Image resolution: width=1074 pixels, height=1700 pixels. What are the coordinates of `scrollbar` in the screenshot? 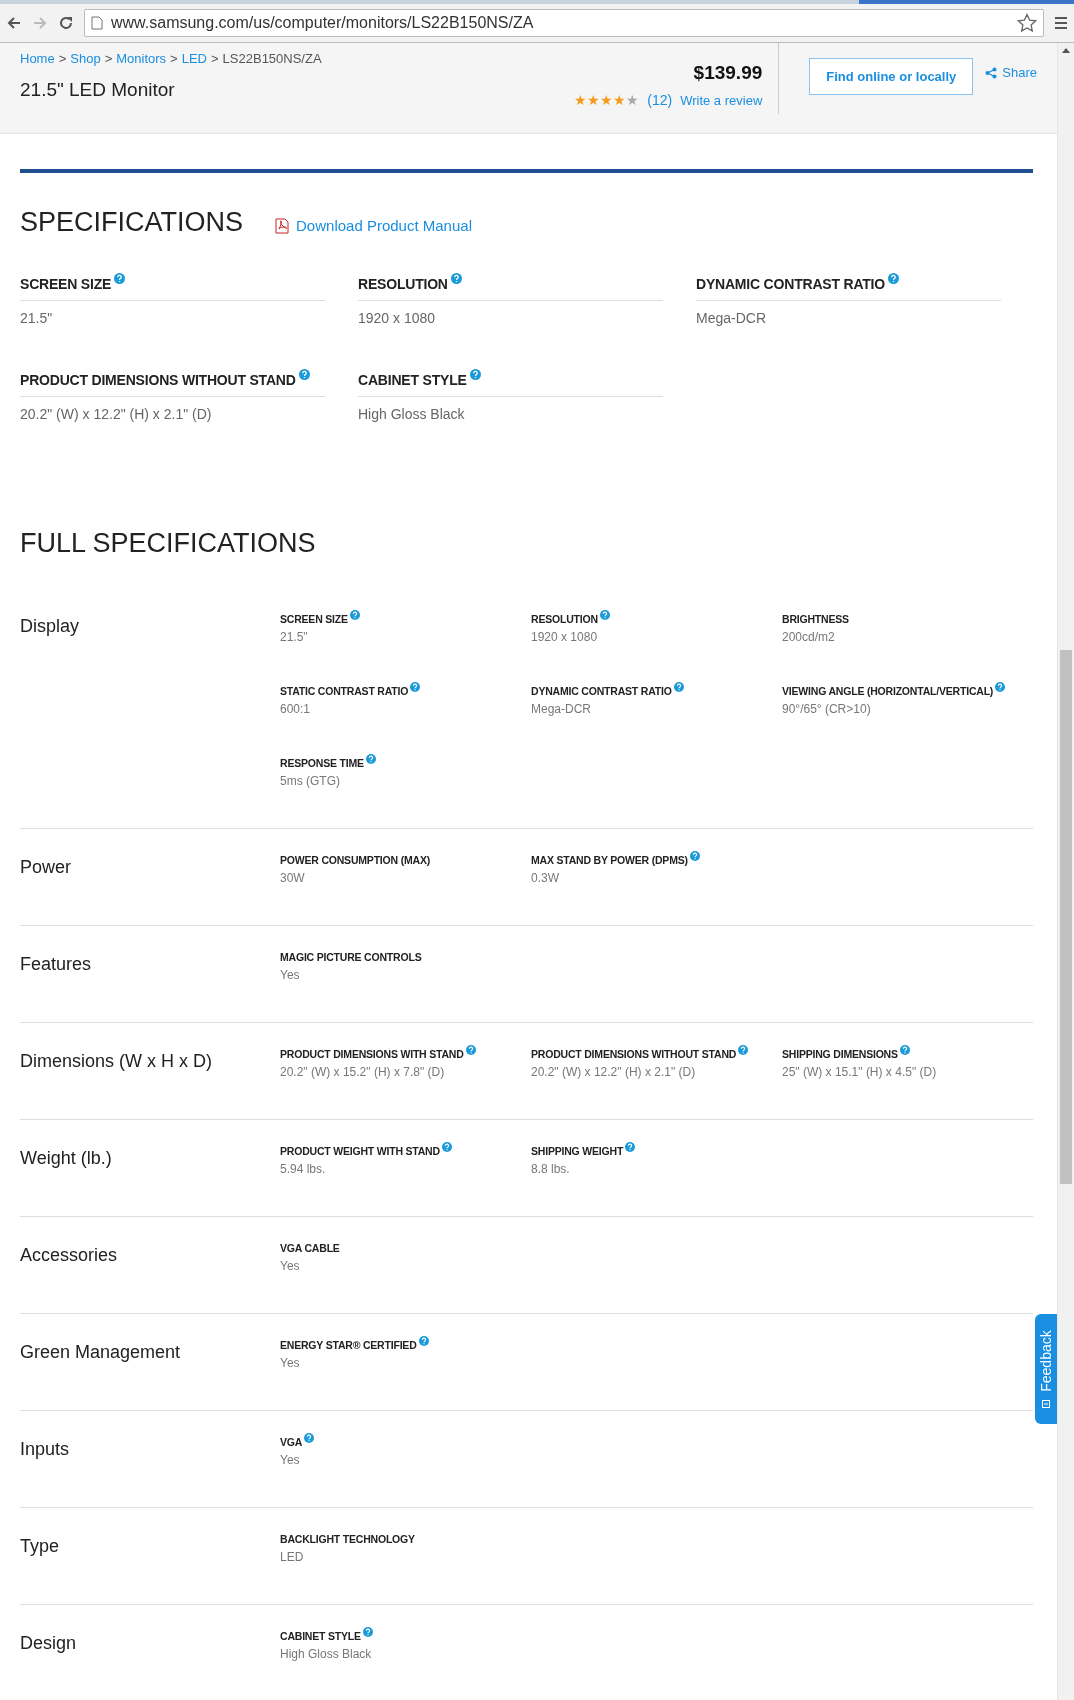 It's located at (1065, 871).